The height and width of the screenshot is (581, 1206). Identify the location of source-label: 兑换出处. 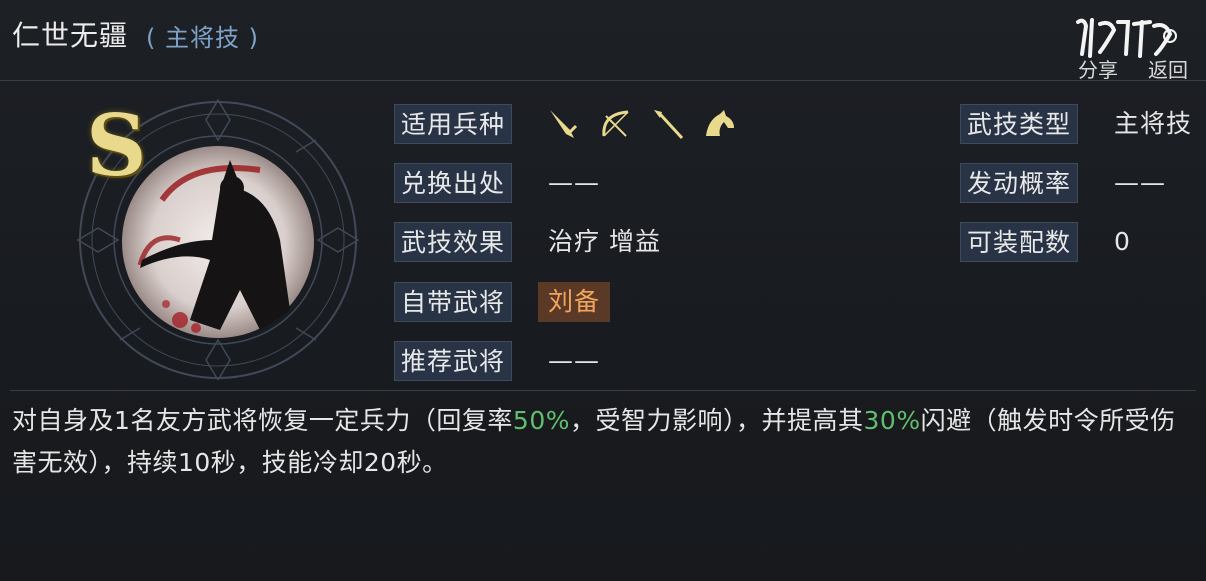
(453, 183).